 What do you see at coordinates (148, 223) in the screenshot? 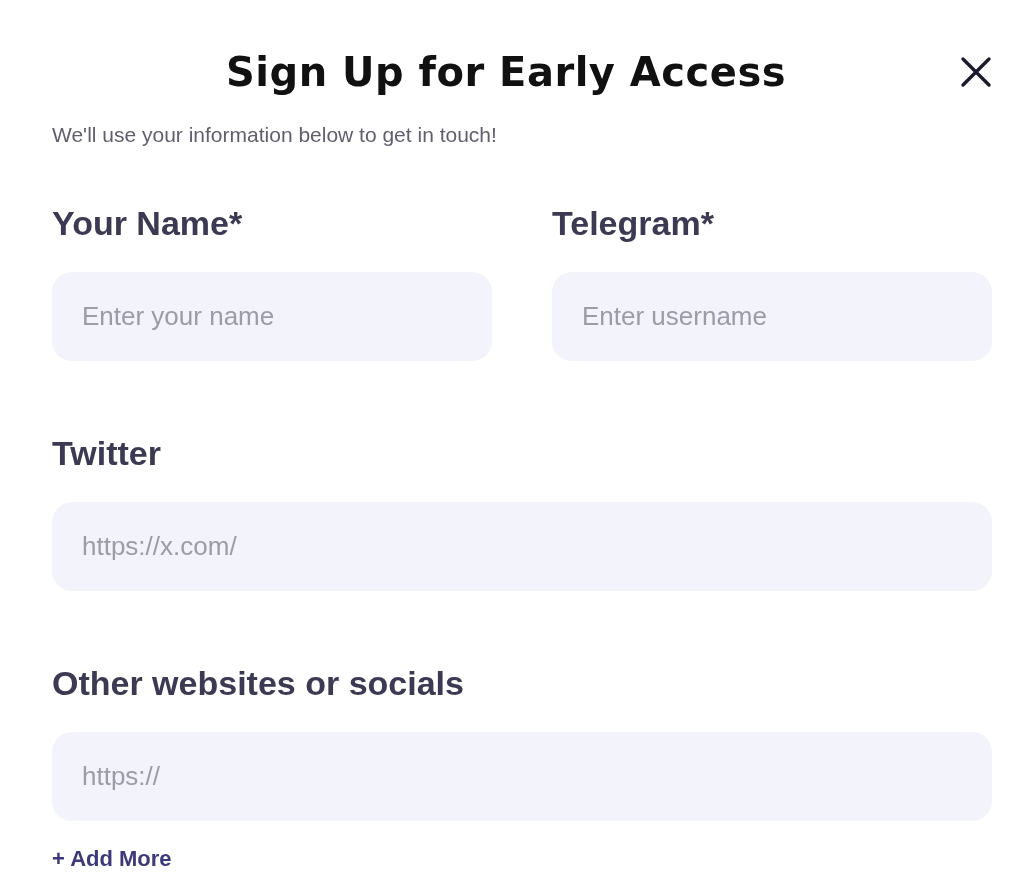
I see `field-label: Your Name*` at bounding box center [148, 223].